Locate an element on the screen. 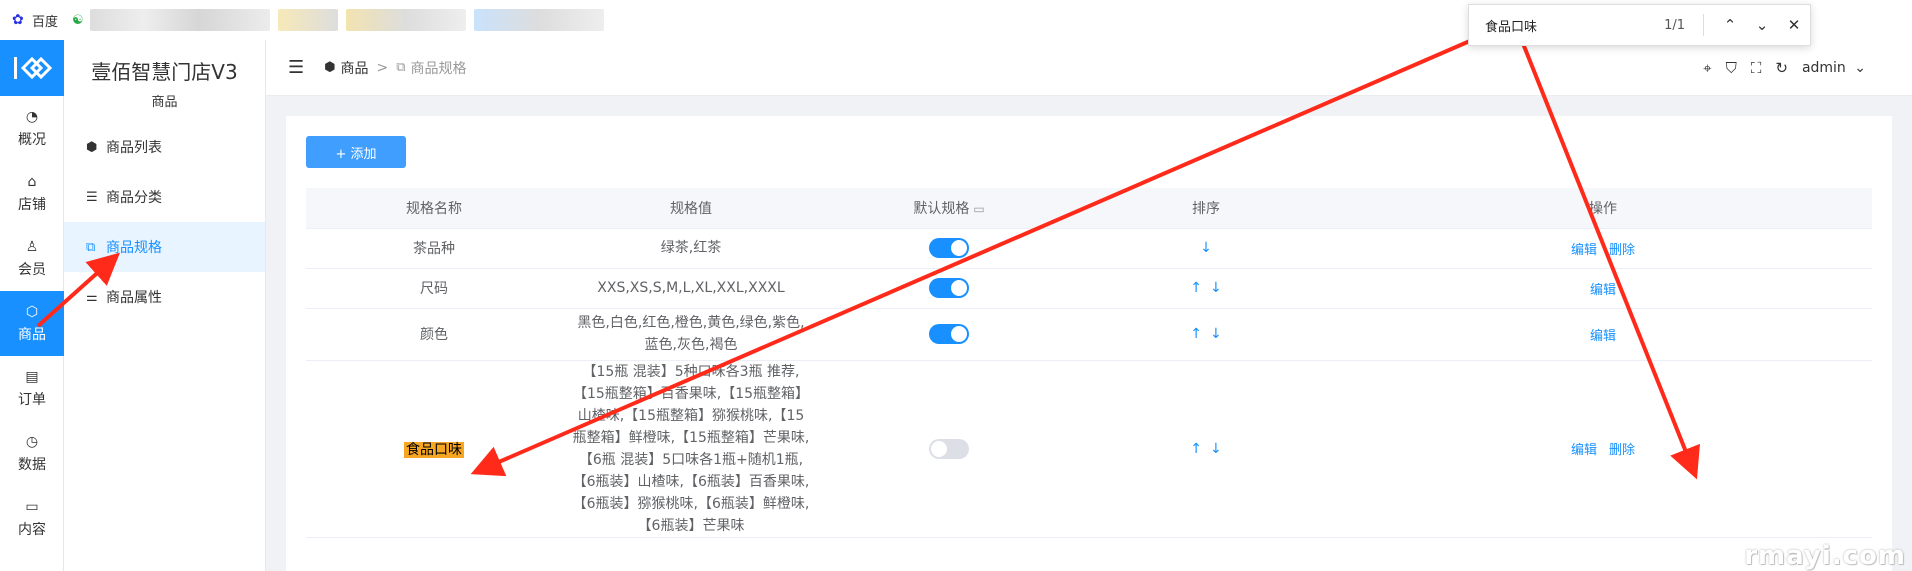 This screenshot has height=571, width=1912. column-header: 排序 is located at coordinates (1206, 208).